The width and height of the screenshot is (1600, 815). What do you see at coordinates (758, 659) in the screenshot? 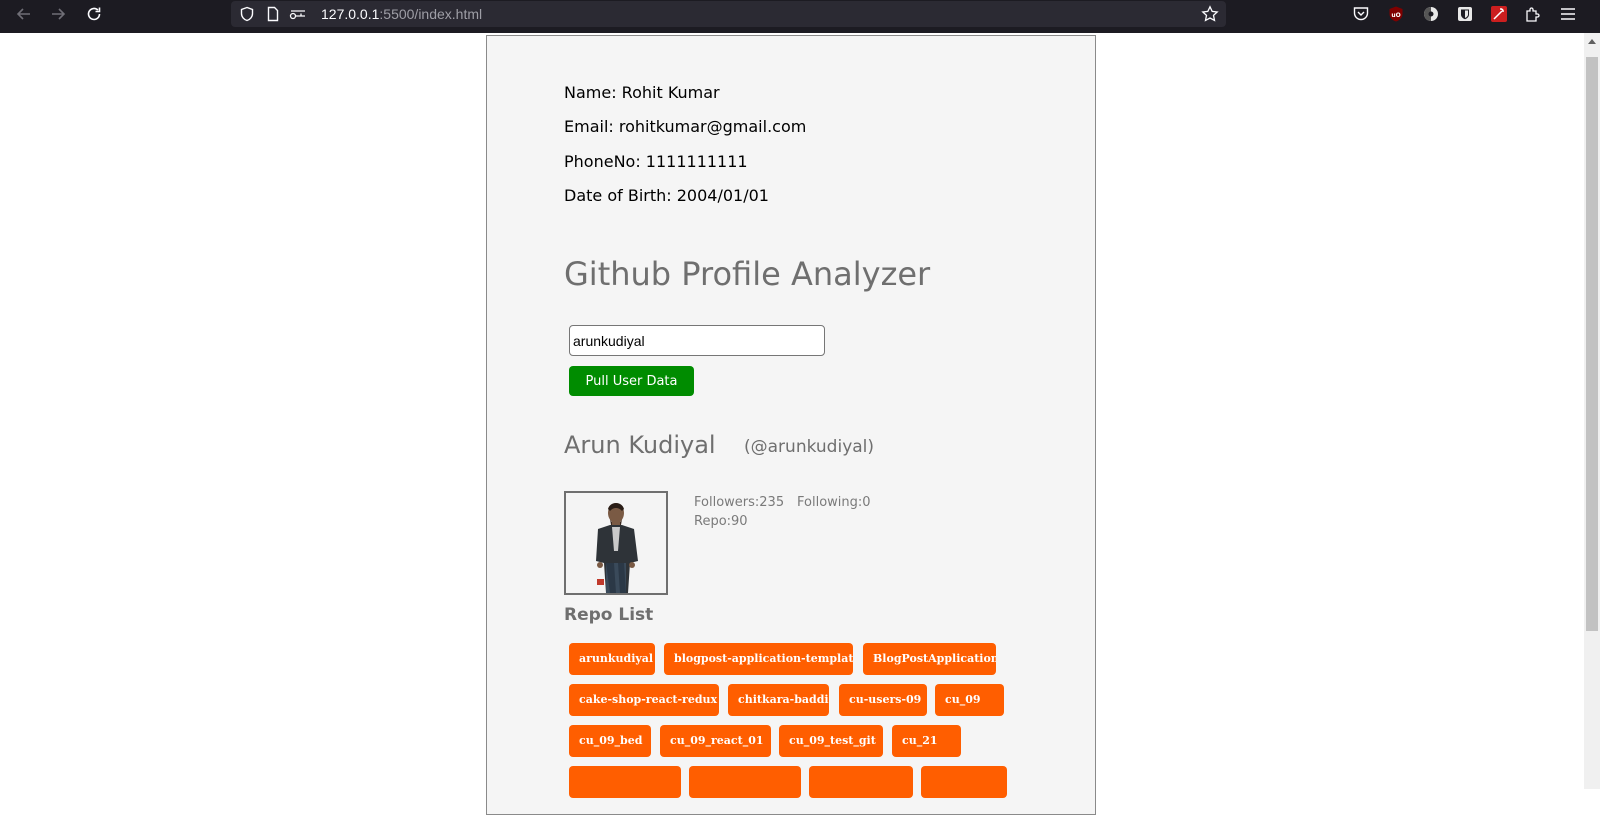
I see `repo-tag: blogpost-application-template` at bounding box center [758, 659].